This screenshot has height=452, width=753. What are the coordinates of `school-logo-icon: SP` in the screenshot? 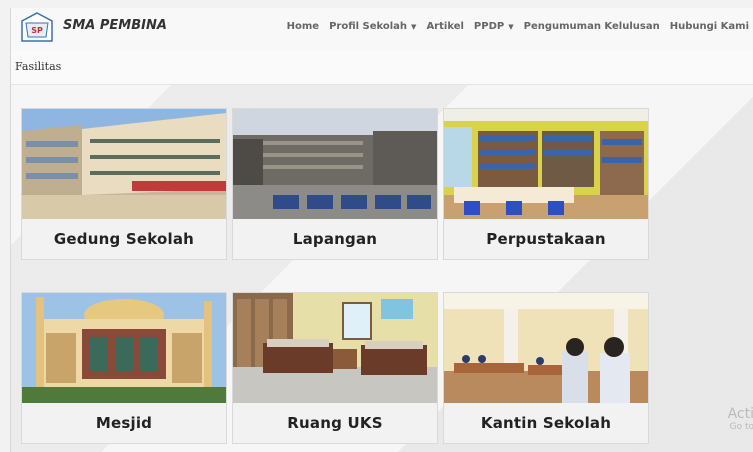 It's located at (37, 27).